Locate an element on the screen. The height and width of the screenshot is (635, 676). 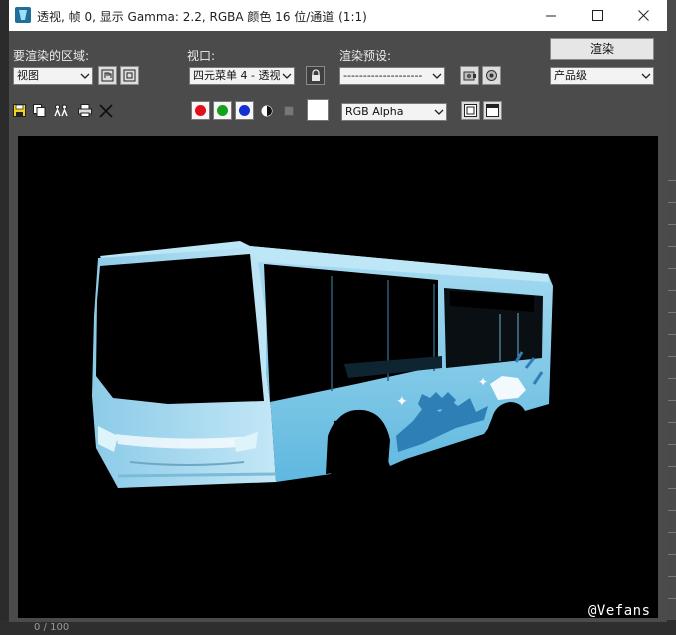
auto-region-icon is located at coordinates (129, 75).